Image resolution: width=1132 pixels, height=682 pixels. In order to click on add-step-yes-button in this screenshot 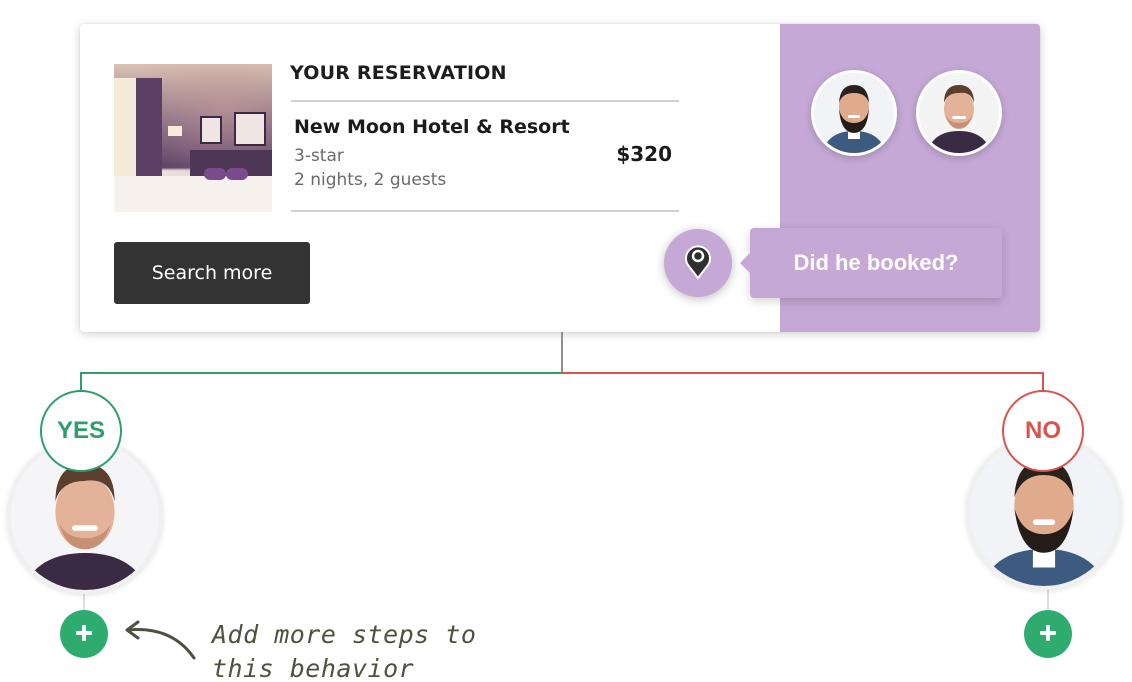, I will do `click(84, 634)`.